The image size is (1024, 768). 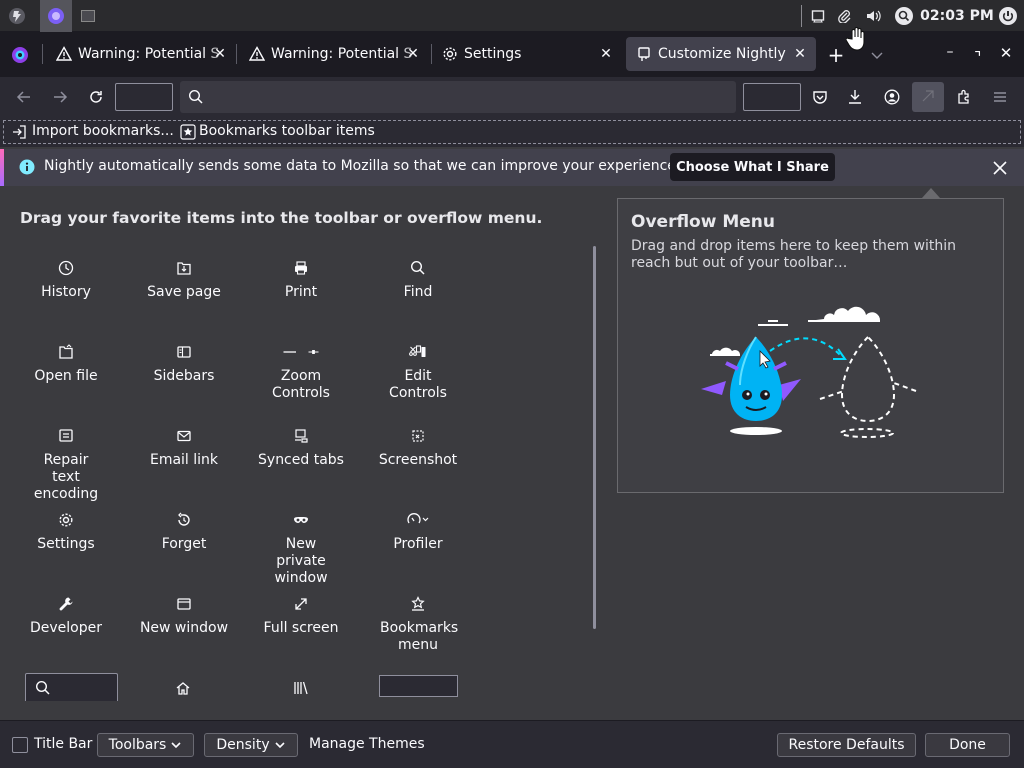 What do you see at coordinates (141, 54) in the screenshot?
I see `tab-warning-1: Warning: Potential S ✕` at bounding box center [141, 54].